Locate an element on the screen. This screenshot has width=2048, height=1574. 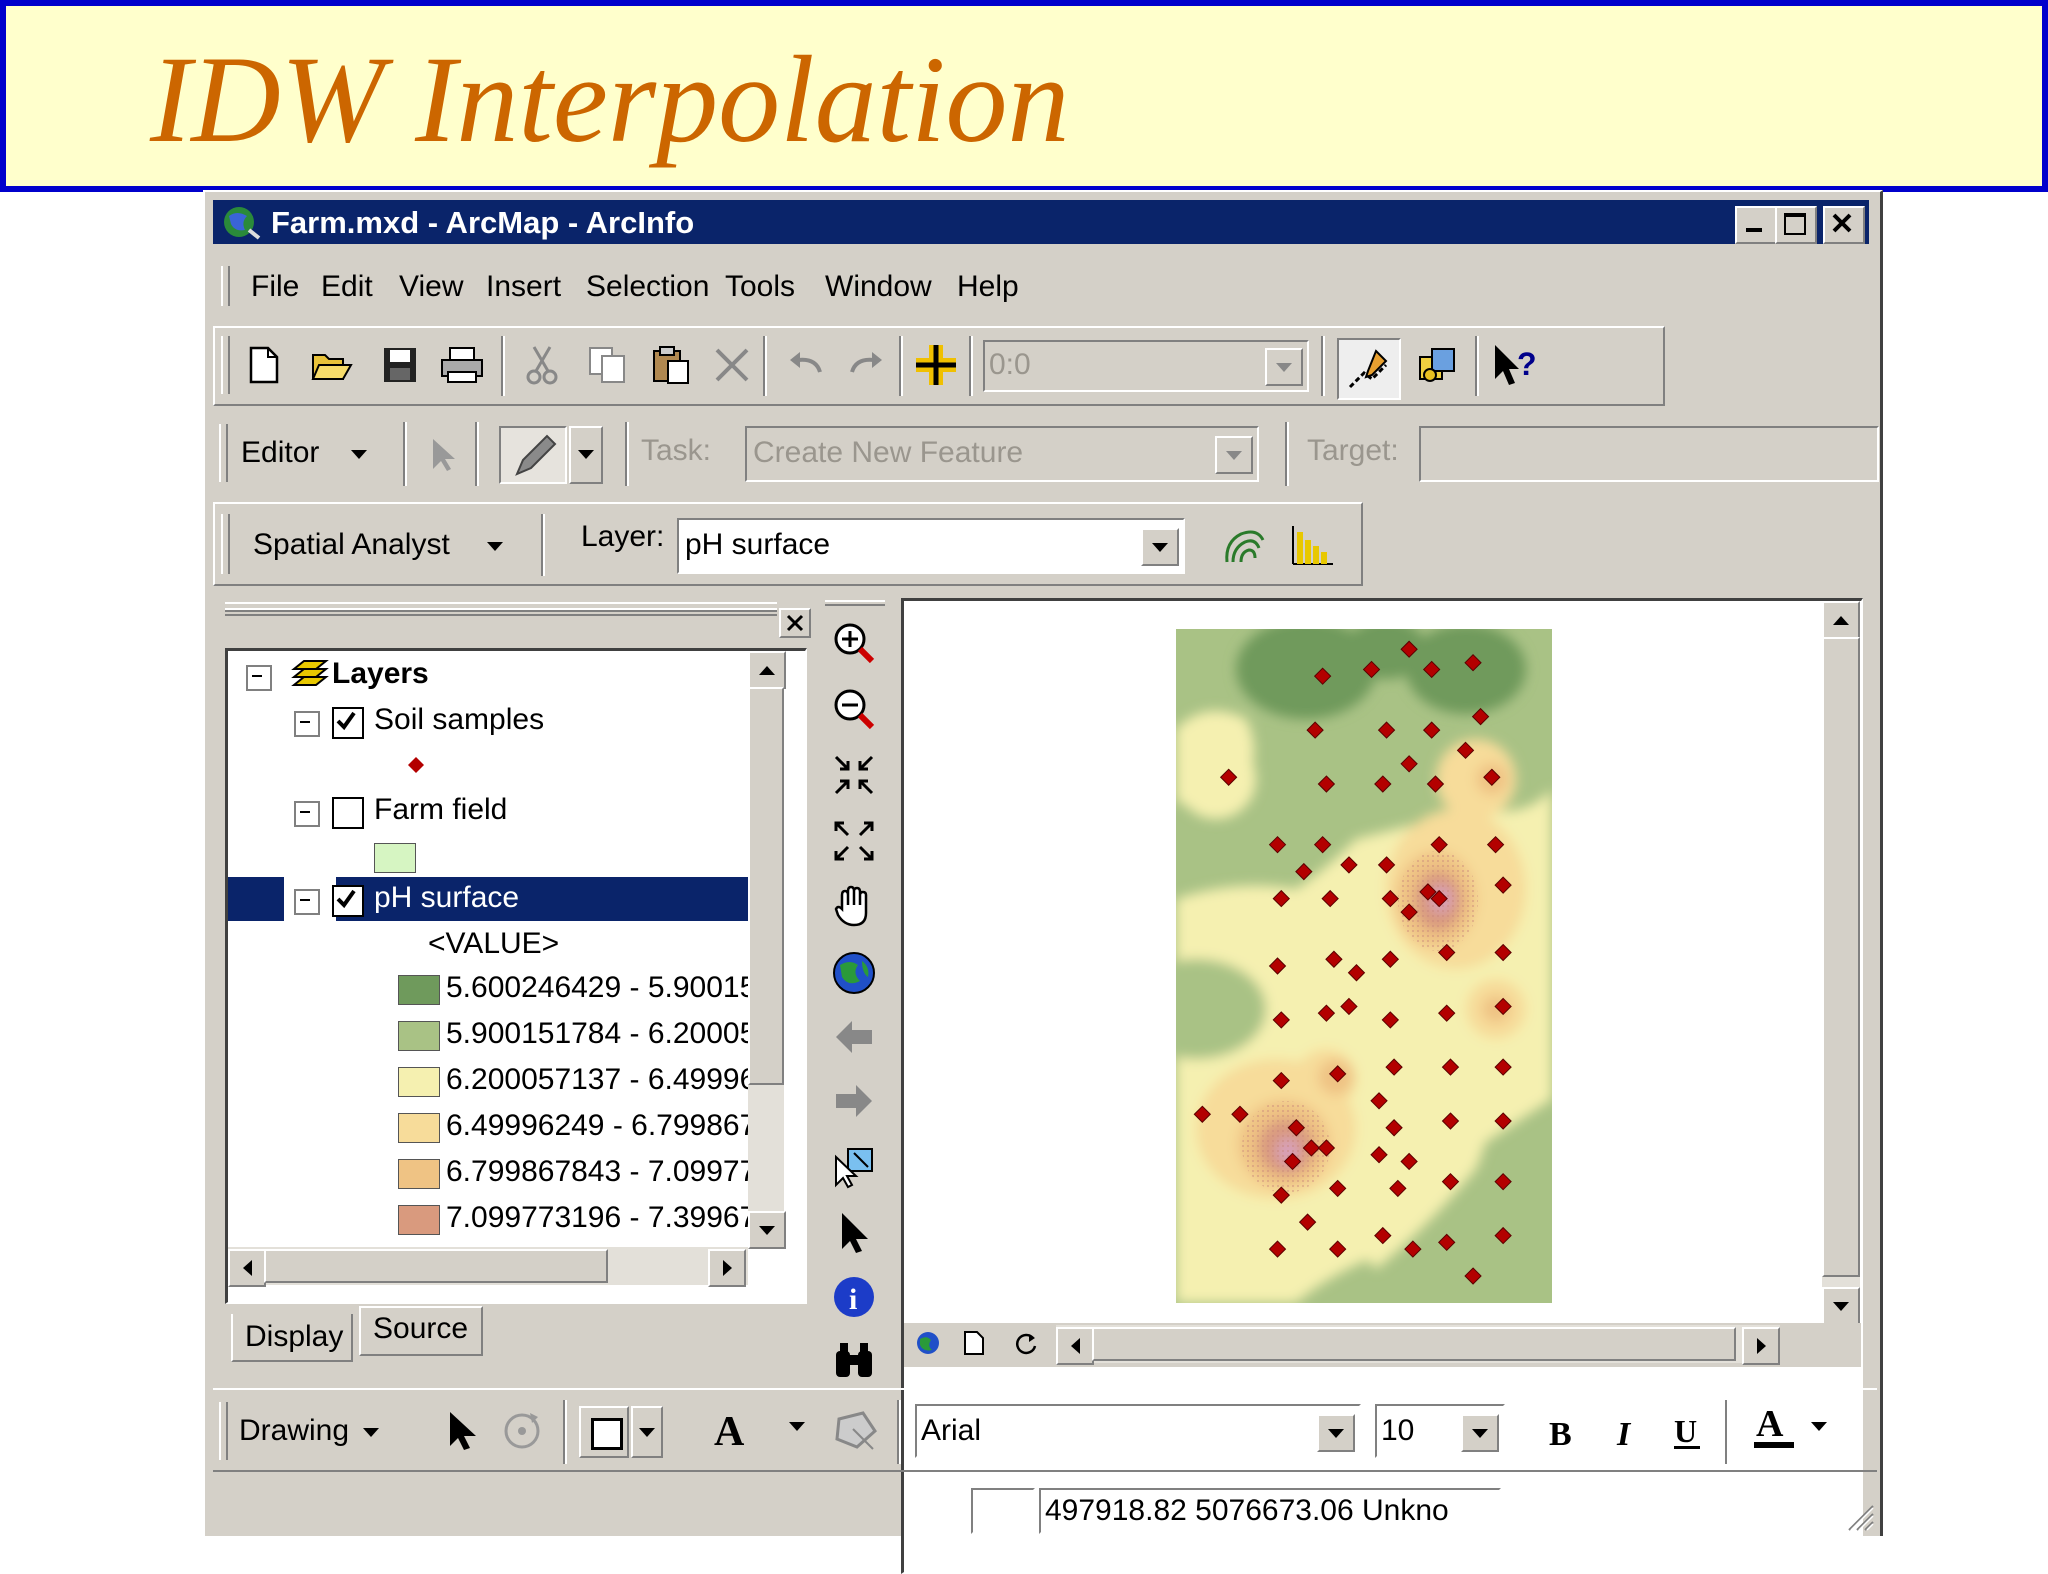
legend-row: 6.49996249 - 6.799867 is located at coordinates (492, 1126).